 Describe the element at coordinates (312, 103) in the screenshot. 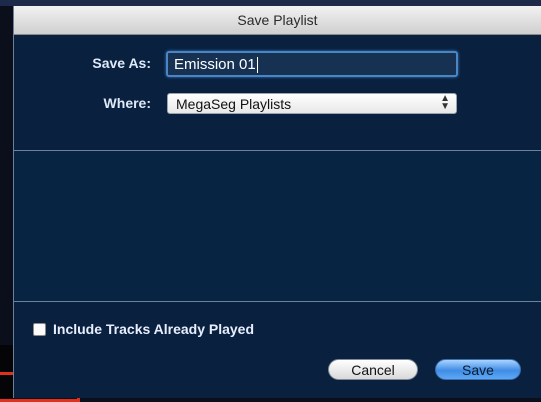

I see `where-popup: MegaSeg Playlists ▲ ▼` at that location.